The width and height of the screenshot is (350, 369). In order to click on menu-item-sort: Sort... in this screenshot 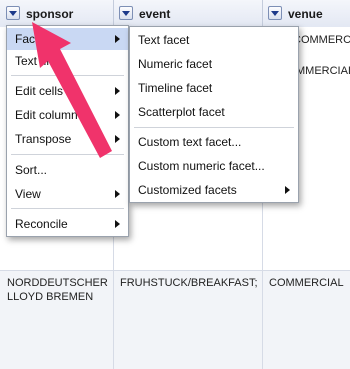, I will do `click(67, 170)`.